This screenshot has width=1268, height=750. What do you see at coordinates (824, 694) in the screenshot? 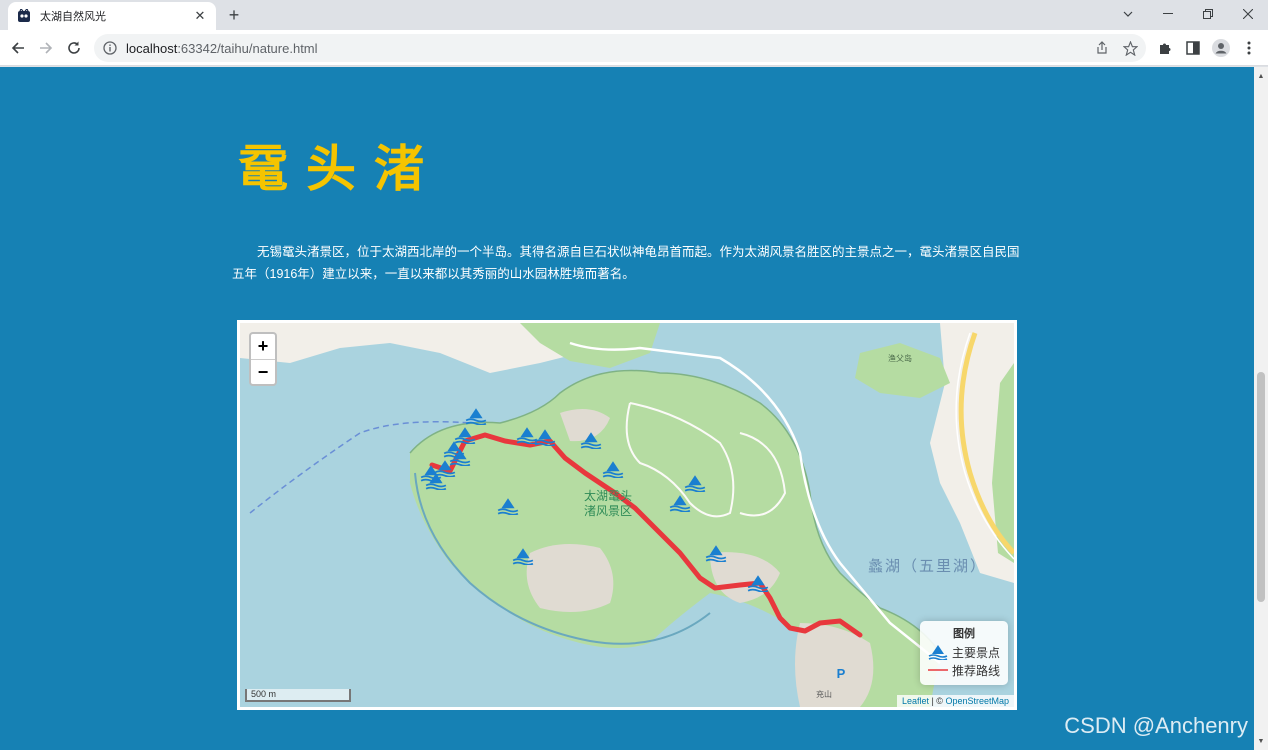
I see `hill-label: 充山` at bounding box center [824, 694].